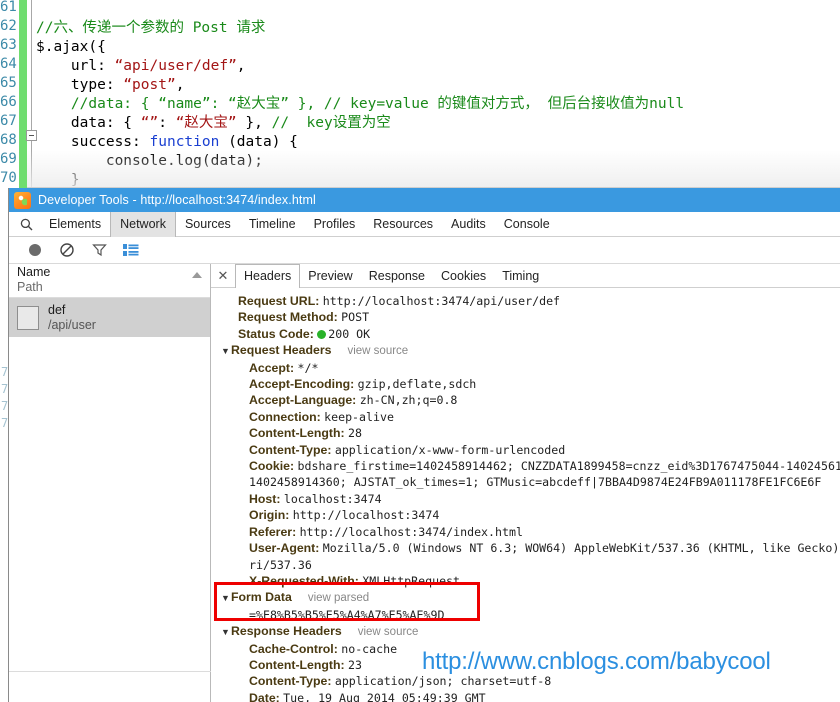 This screenshot has height=702, width=840. What do you see at coordinates (99, 250) in the screenshot?
I see `filter-icon` at bounding box center [99, 250].